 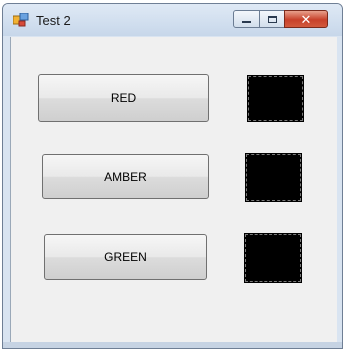 I want to click on red-button: RED, so click(x=123, y=98).